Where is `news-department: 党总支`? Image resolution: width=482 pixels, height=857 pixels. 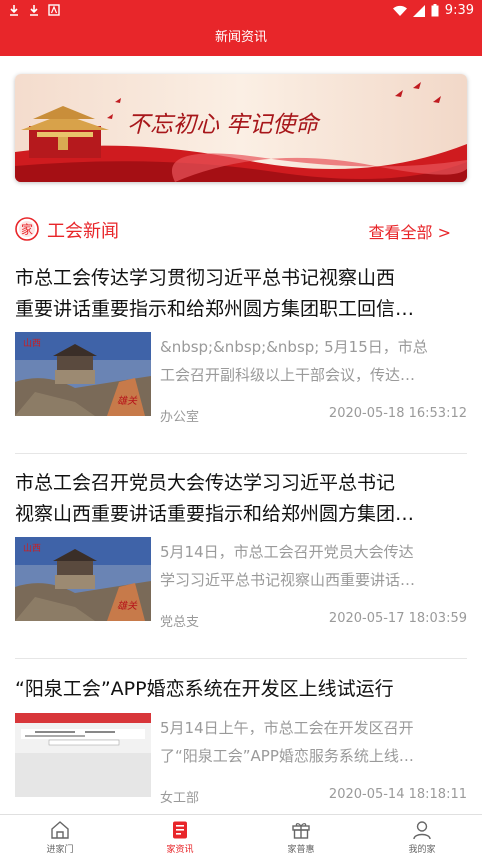 news-department: 党总支 is located at coordinates (180, 622).